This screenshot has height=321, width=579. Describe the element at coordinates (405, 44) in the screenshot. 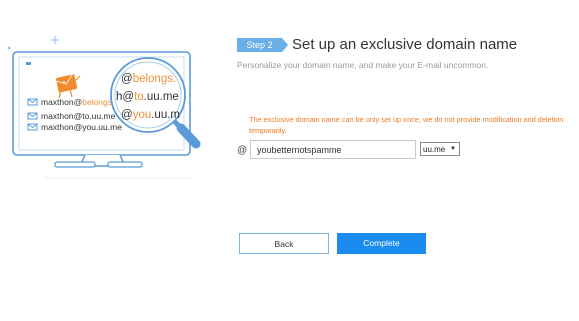

I see `page-title: Set up an exclusive domain name` at that location.